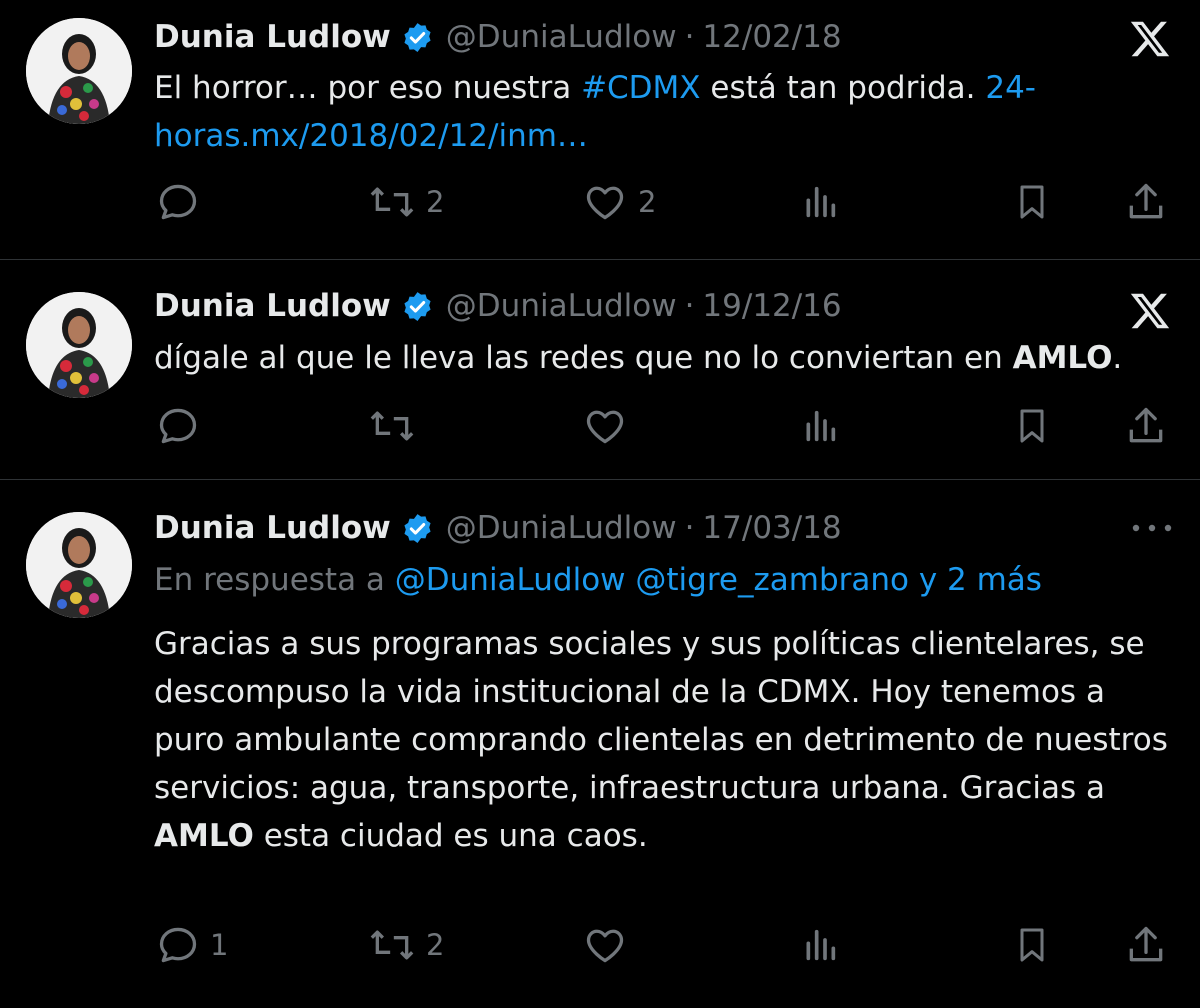 The height and width of the screenshot is (1008, 1200). I want to click on tweet-text-part: esta ciudad es una caos., so click(450, 836).